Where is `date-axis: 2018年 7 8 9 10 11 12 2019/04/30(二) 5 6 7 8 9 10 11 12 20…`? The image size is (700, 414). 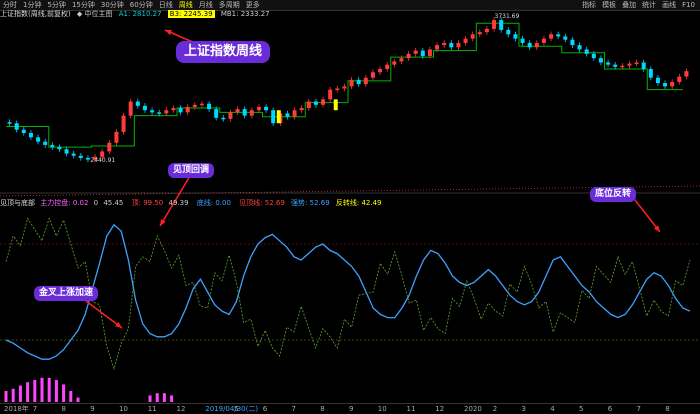
date-axis: 2018年 7 8 9 10 11 12 2019/04/30(二) 5 6 7 8 9 10 11 12 20… is located at coordinates (350, 408).